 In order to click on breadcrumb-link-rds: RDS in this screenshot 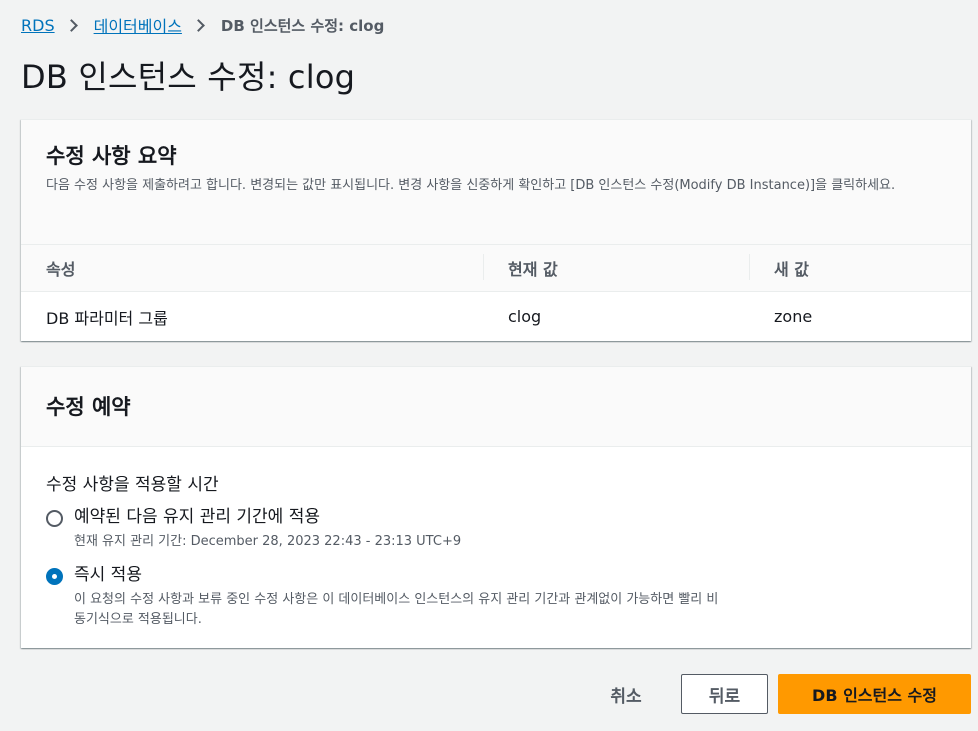, I will do `click(38, 25)`.